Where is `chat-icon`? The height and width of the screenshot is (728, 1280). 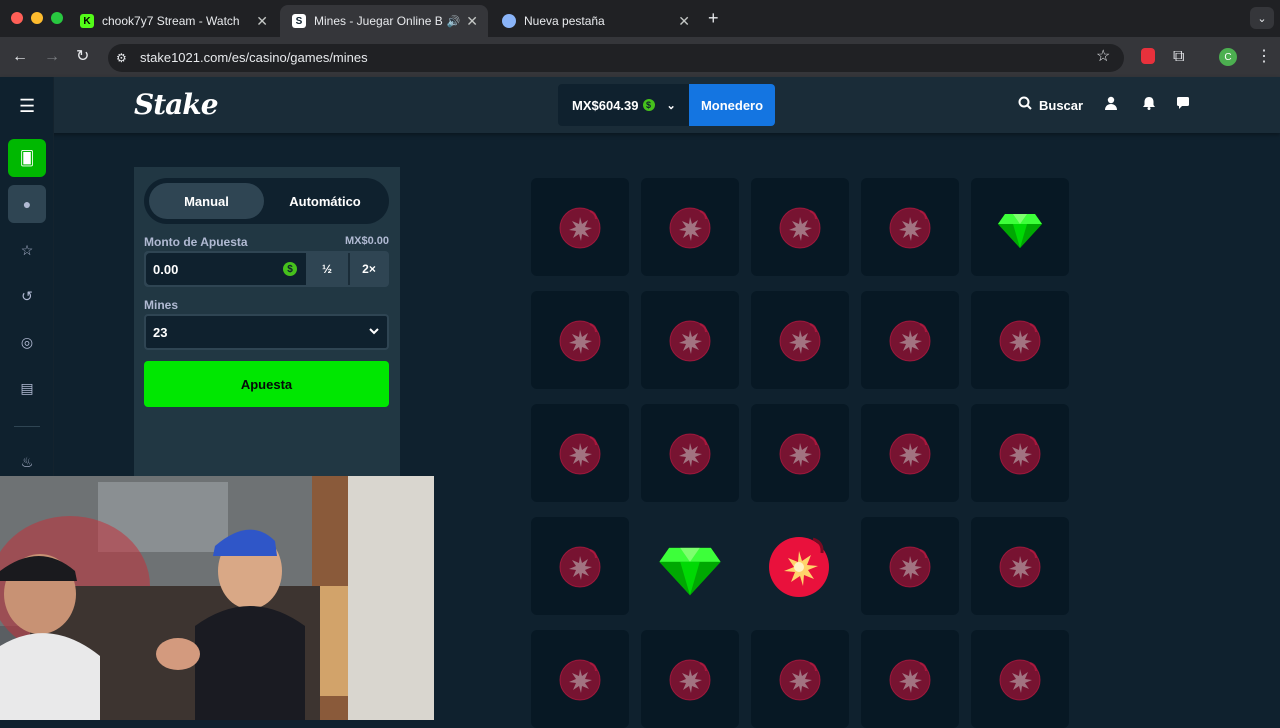 chat-icon is located at coordinates (1183, 105).